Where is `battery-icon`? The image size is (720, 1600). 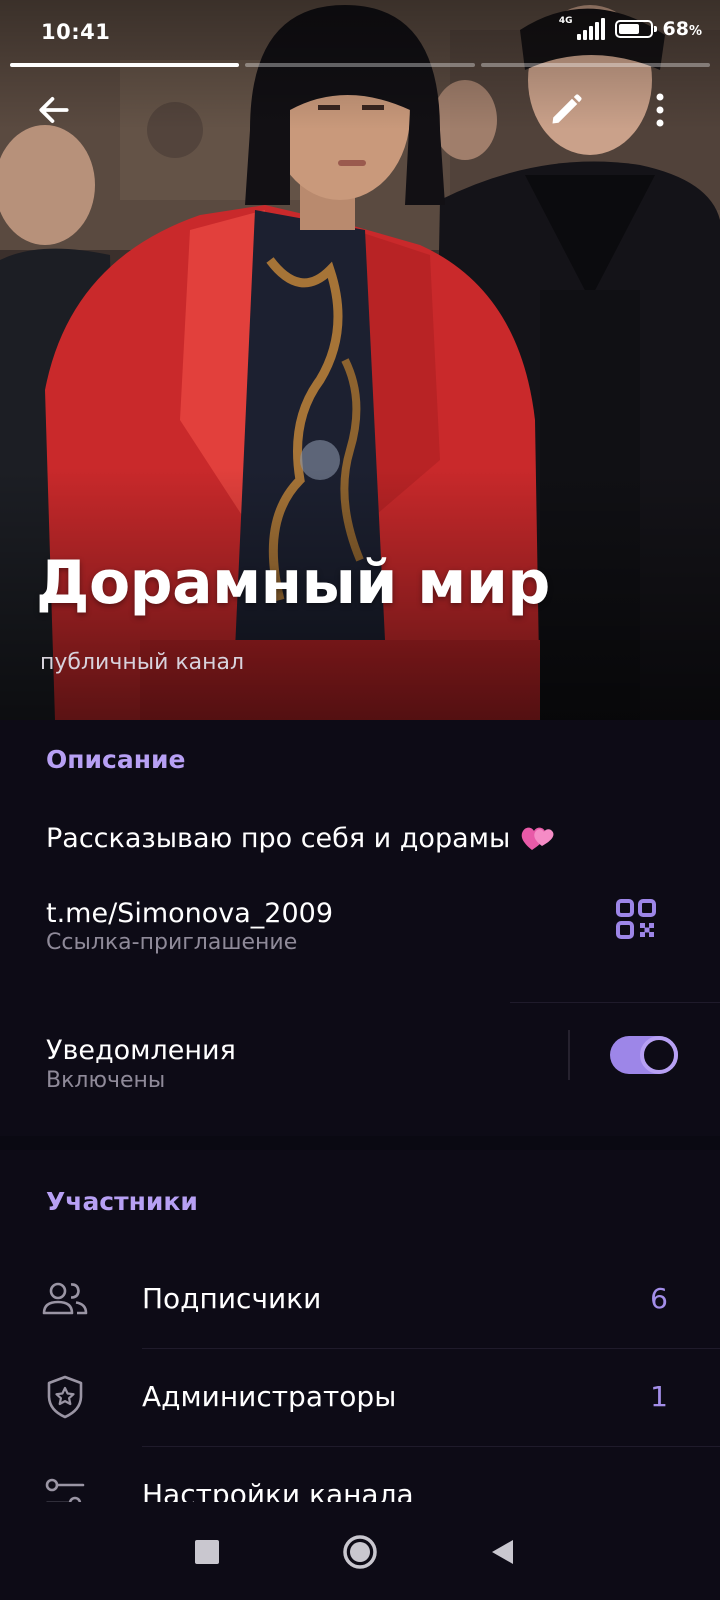 battery-icon is located at coordinates (635, 29).